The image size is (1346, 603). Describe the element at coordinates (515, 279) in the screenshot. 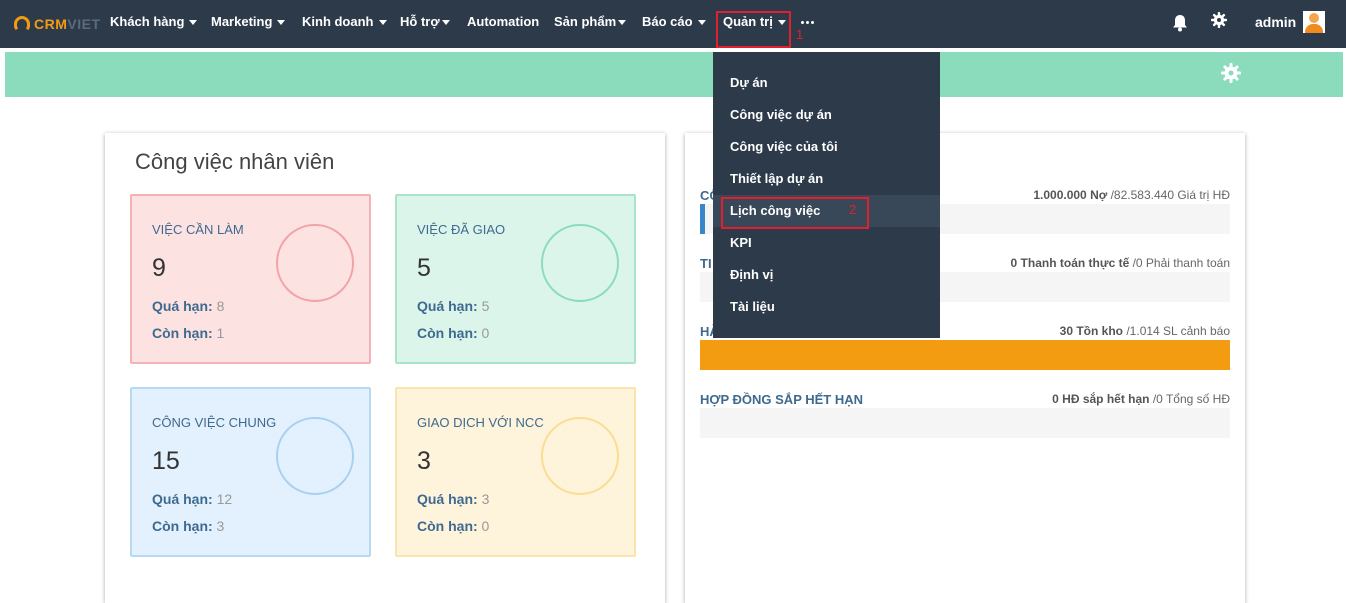

I see `task-card-assigned: VIỆC ĐÃ GIAO 5 Quá hạn: 5 Còn hạn: 0` at that location.